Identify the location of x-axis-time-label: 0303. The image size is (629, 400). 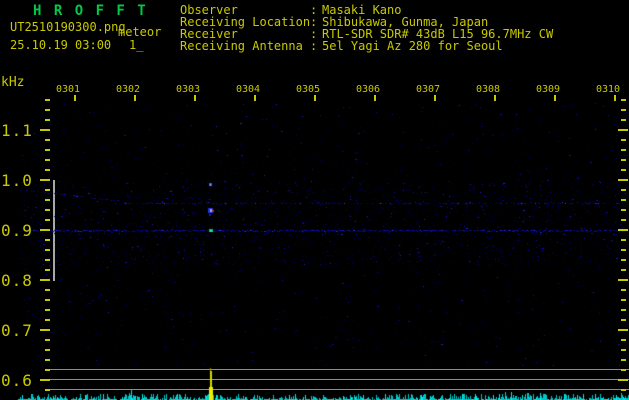
(188, 89).